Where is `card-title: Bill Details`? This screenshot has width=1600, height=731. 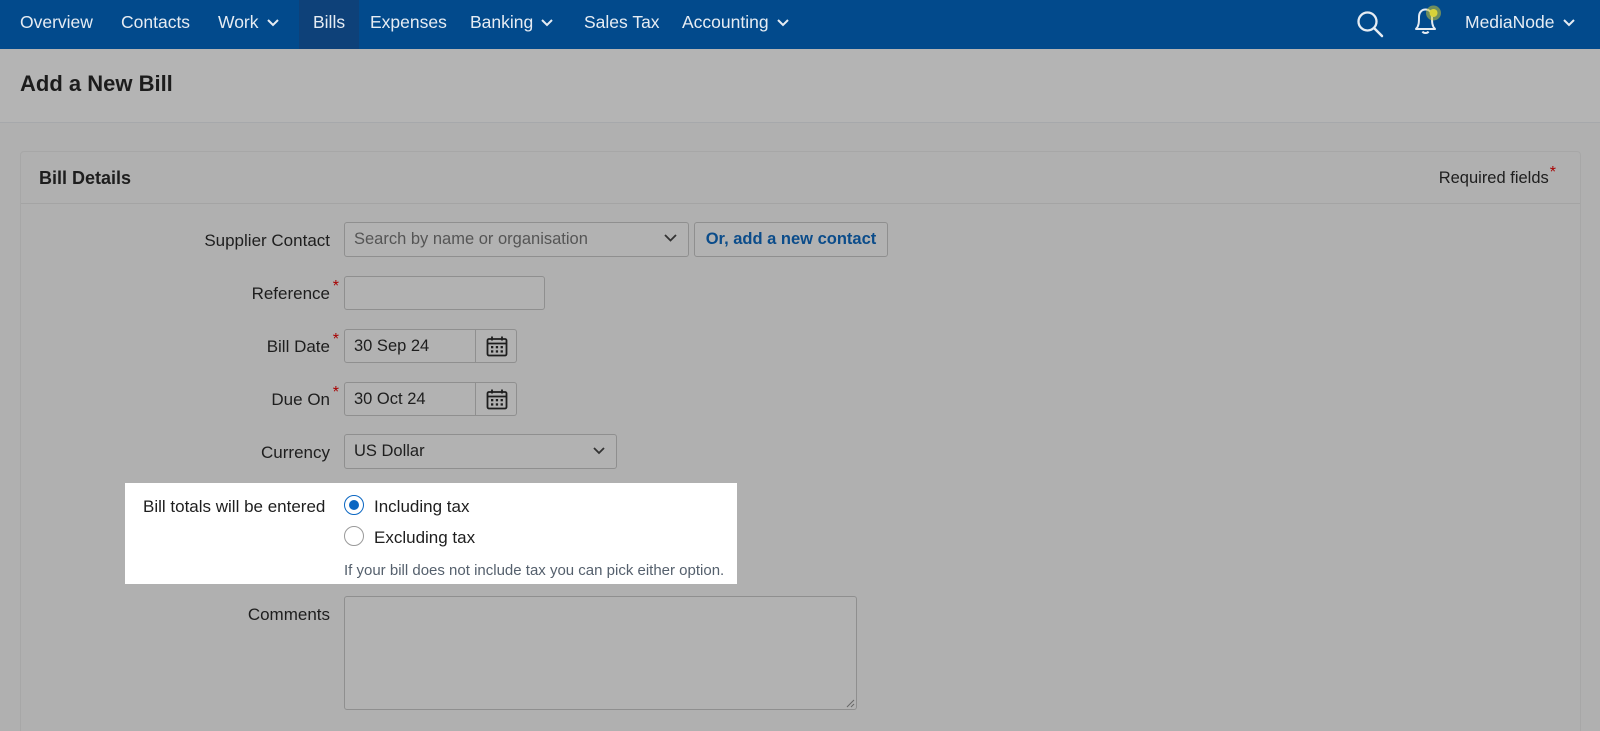
card-title: Bill Details is located at coordinates (85, 178).